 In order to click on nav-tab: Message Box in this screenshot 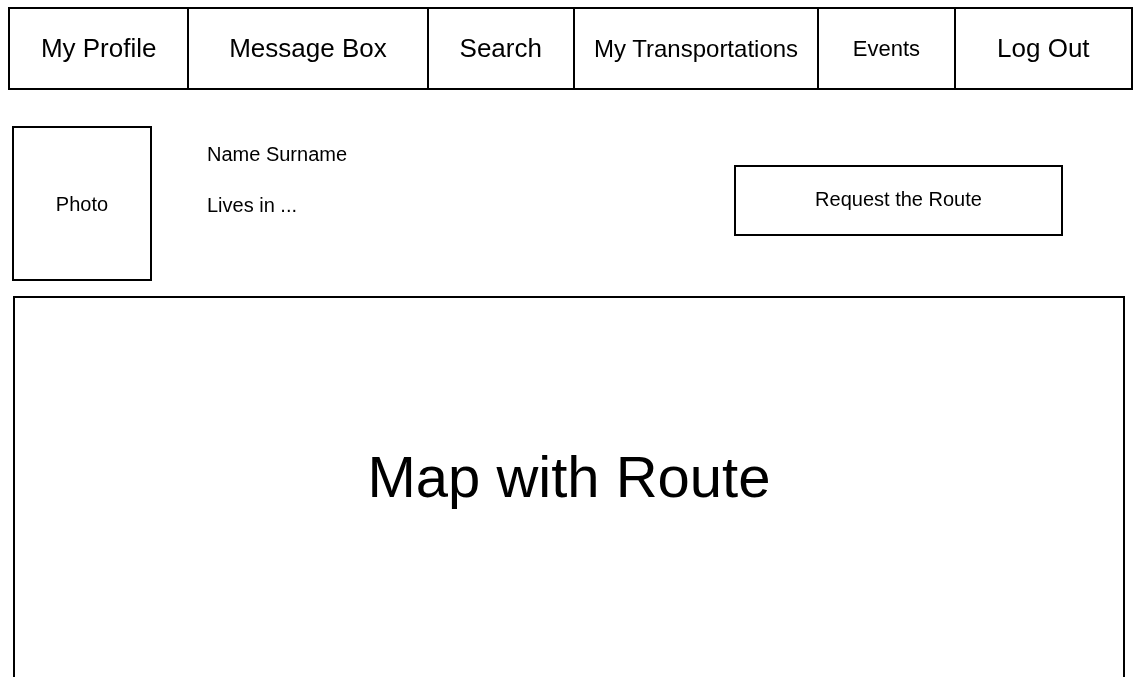, I will do `click(307, 48)`.